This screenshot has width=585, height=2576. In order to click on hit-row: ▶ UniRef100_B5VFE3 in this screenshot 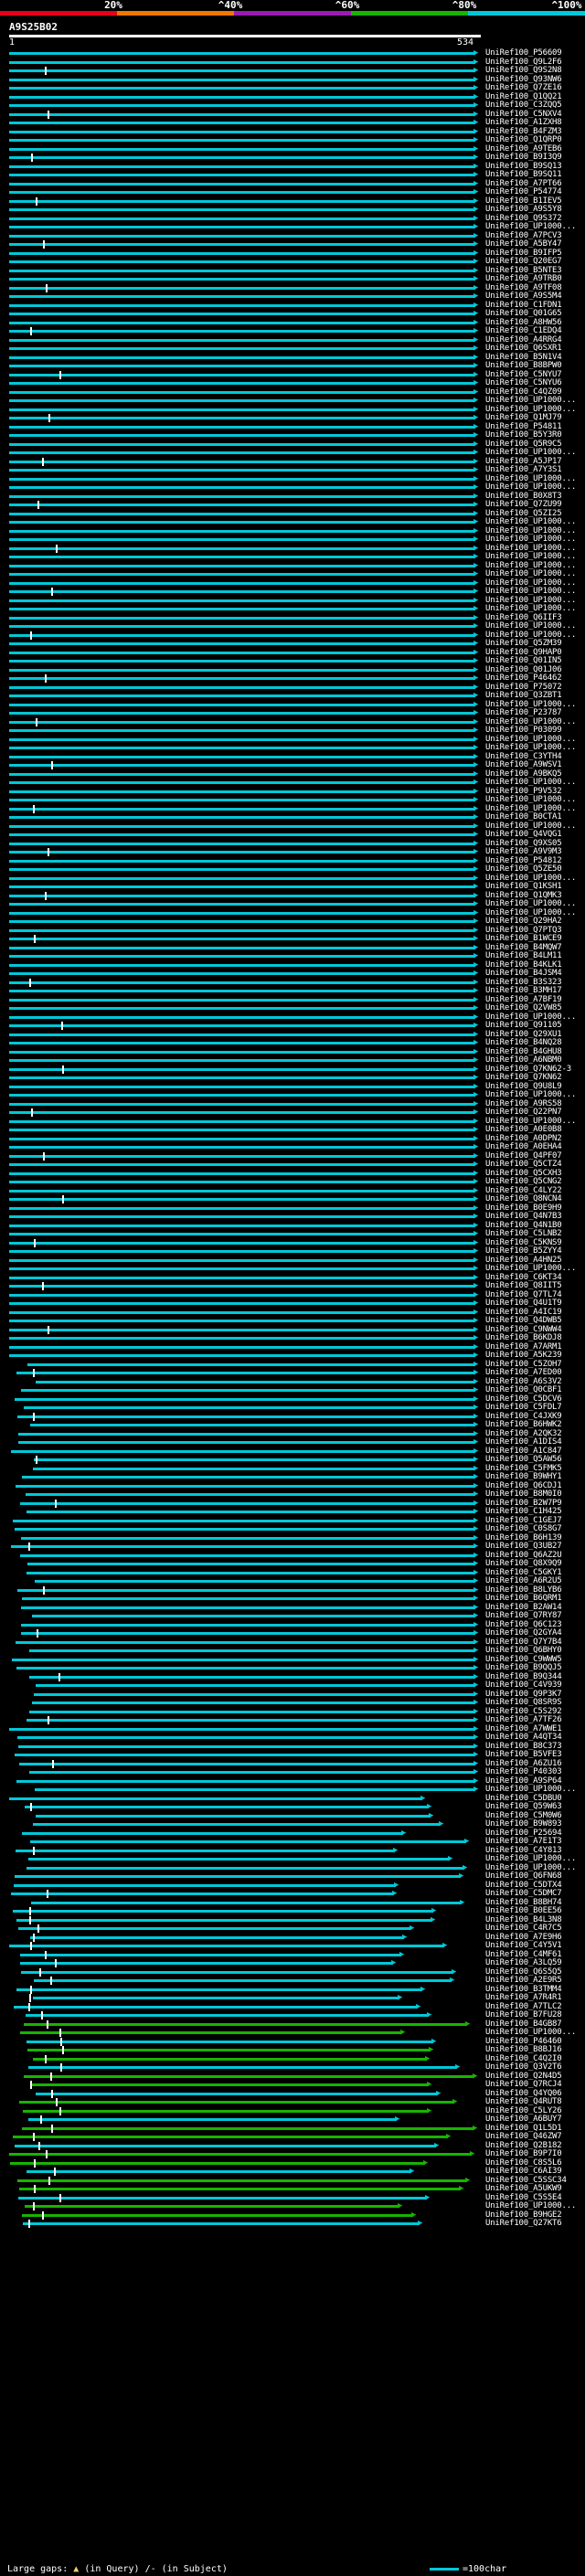, I will do `click(293, 1755)`.